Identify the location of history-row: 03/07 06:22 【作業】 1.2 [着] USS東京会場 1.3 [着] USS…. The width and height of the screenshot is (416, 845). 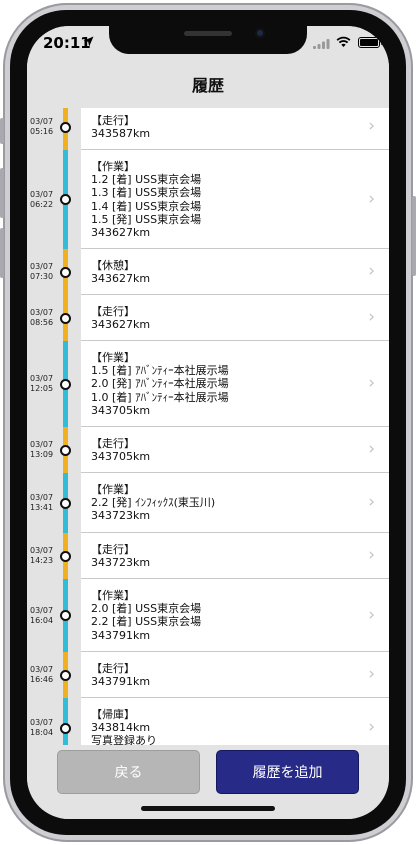
(208, 199).